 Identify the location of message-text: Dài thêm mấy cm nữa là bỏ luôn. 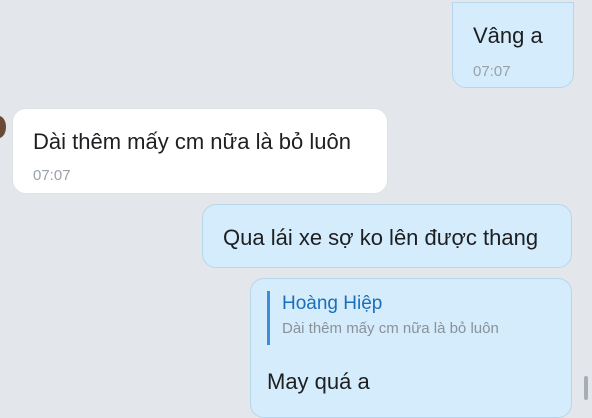
(192, 141).